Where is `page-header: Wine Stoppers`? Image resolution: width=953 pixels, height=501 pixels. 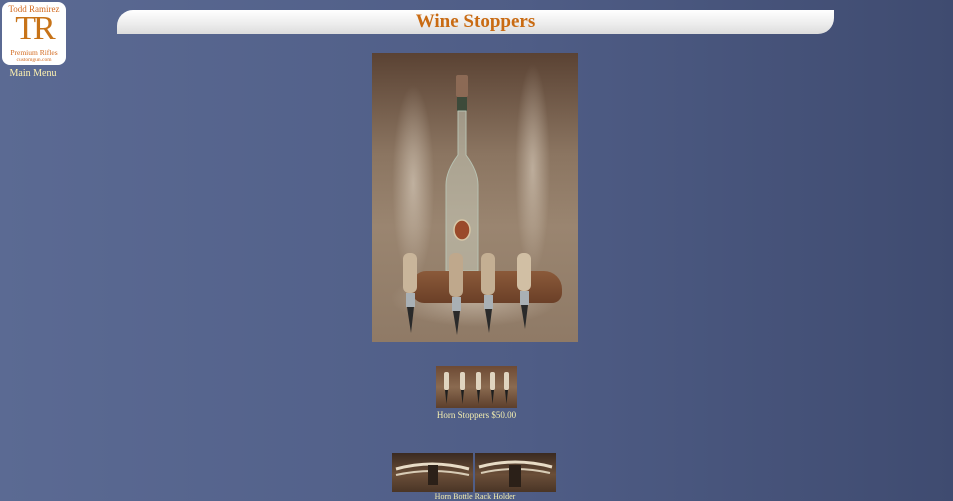
page-header: Wine Stoppers is located at coordinates (475, 22).